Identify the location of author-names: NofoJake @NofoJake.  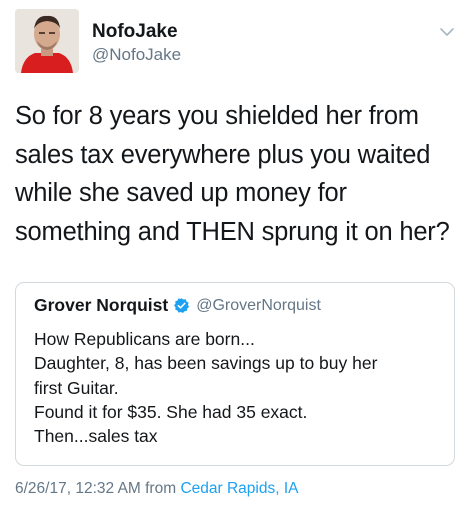
(136, 43).